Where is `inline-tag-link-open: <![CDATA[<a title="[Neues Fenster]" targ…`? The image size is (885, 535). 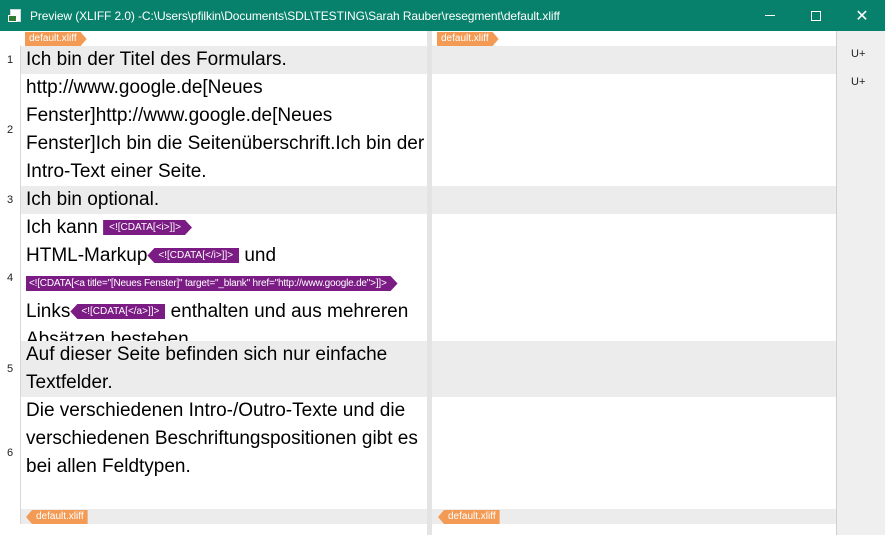 inline-tag-link-open: <![CDATA[<a title="[Neues Fenster]" targ… is located at coordinates (212, 283).